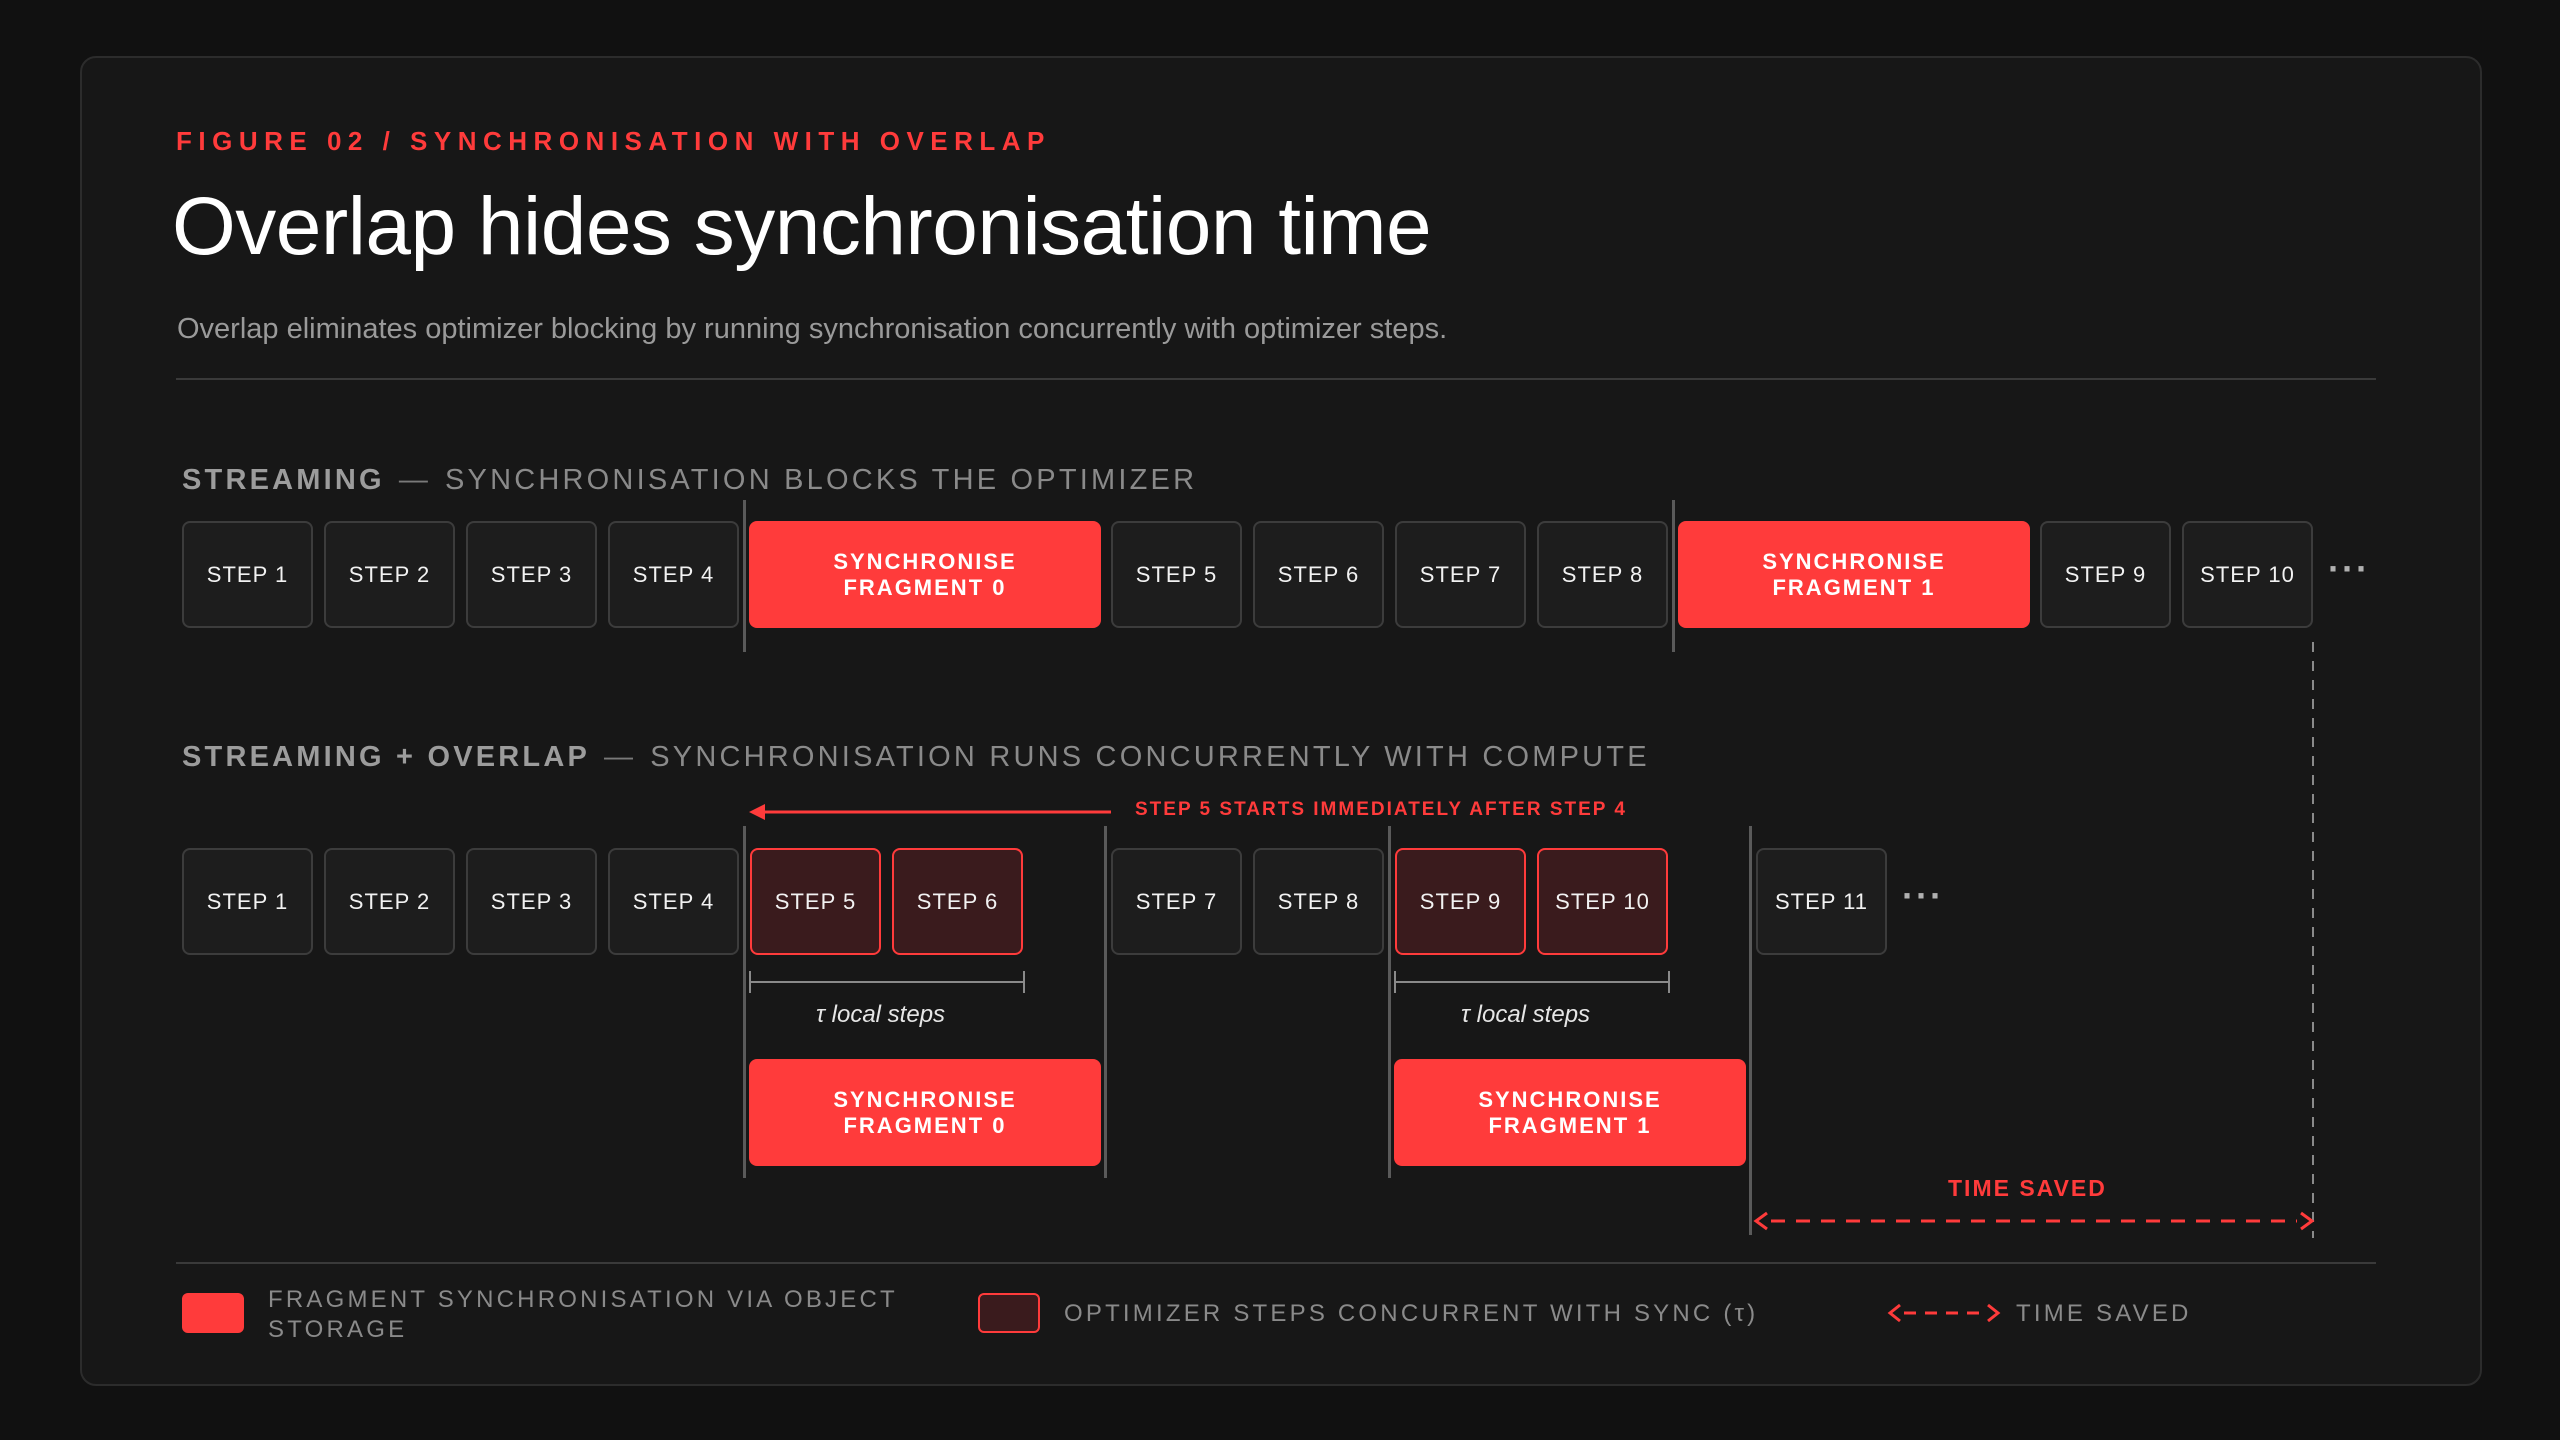 The height and width of the screenshot is (1440, 2560). I want to click on streaming-step-3: STEP 3, so click(531, 574).